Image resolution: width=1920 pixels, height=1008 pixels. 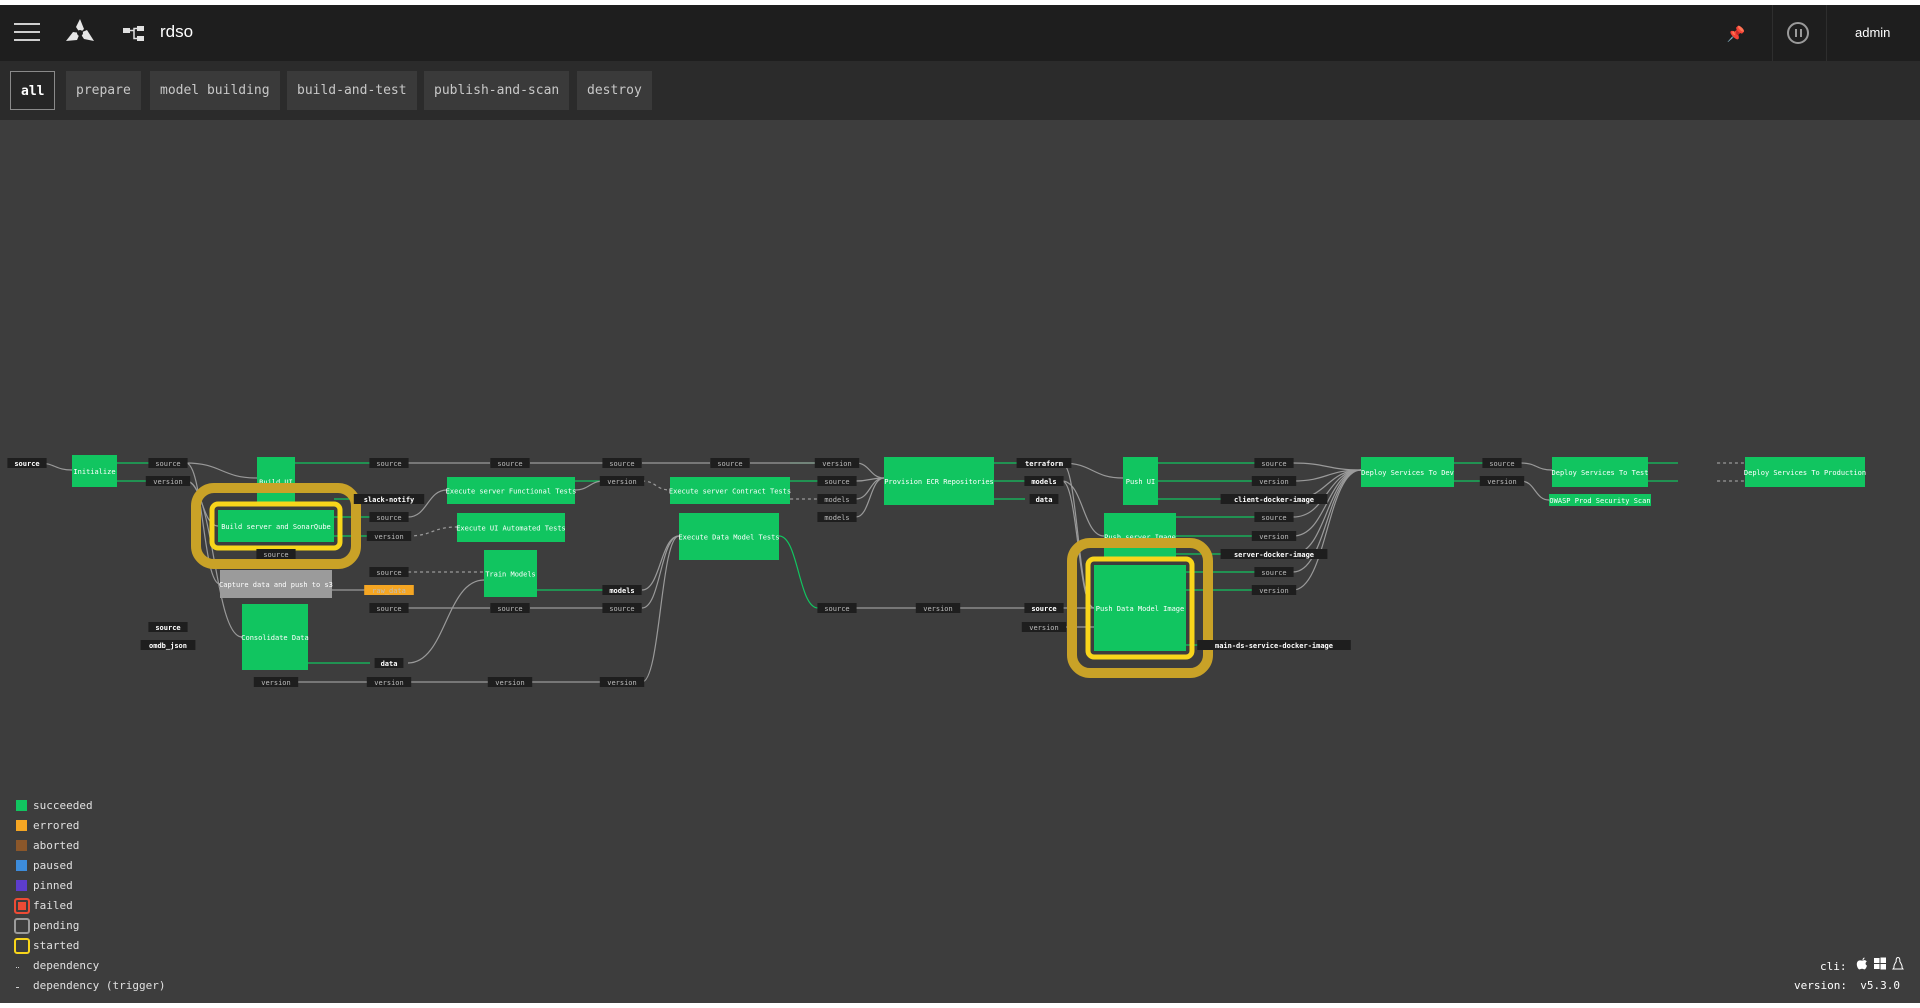 What do you see at coordinates (33, 90) in the screenshot?
I see `group-tab-all: all` at bounding box center [33, 90].